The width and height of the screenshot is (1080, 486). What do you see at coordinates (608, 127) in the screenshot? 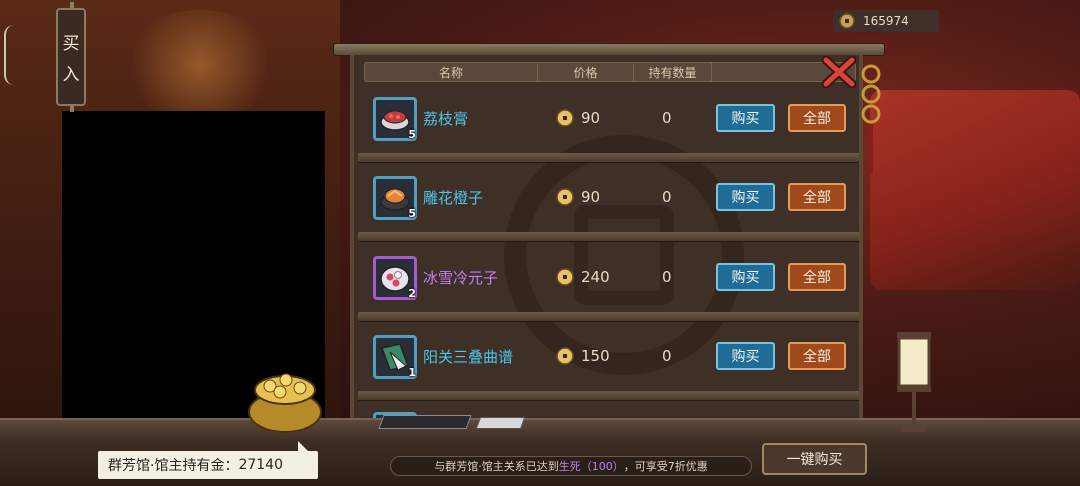
I see `item-row: 5 荔枝膏 90 0 购买 全部` at bounding box center [608, 127].